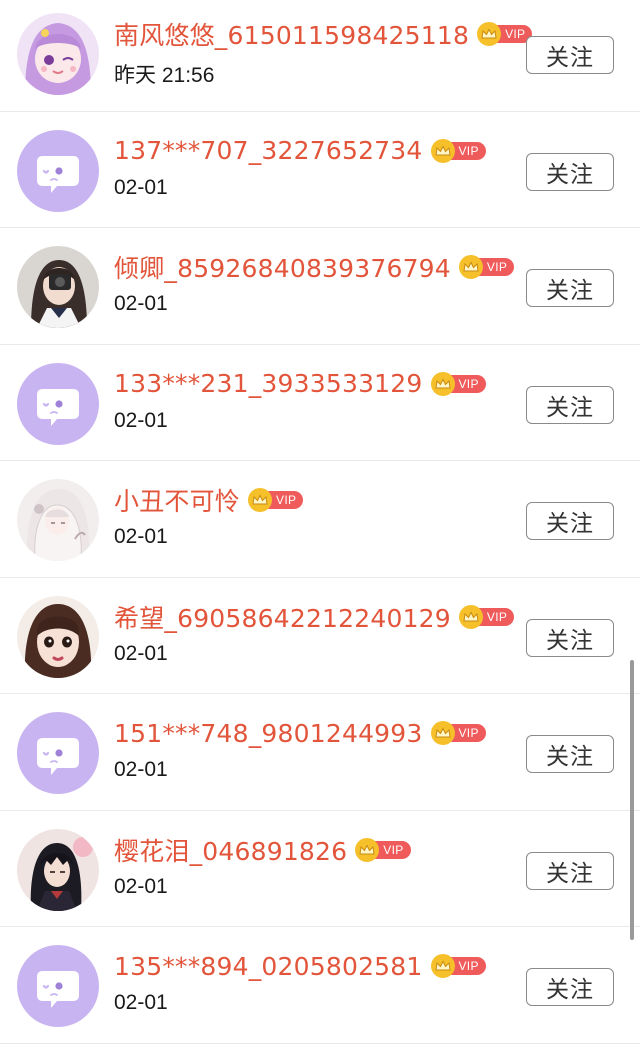 This screenshot has width=640, height=1045. Describe the element at coordinates (320, 869) in the screenshot. I see `list-item: 樱花泪_046891826 VIP 02-01 关注` at that location.